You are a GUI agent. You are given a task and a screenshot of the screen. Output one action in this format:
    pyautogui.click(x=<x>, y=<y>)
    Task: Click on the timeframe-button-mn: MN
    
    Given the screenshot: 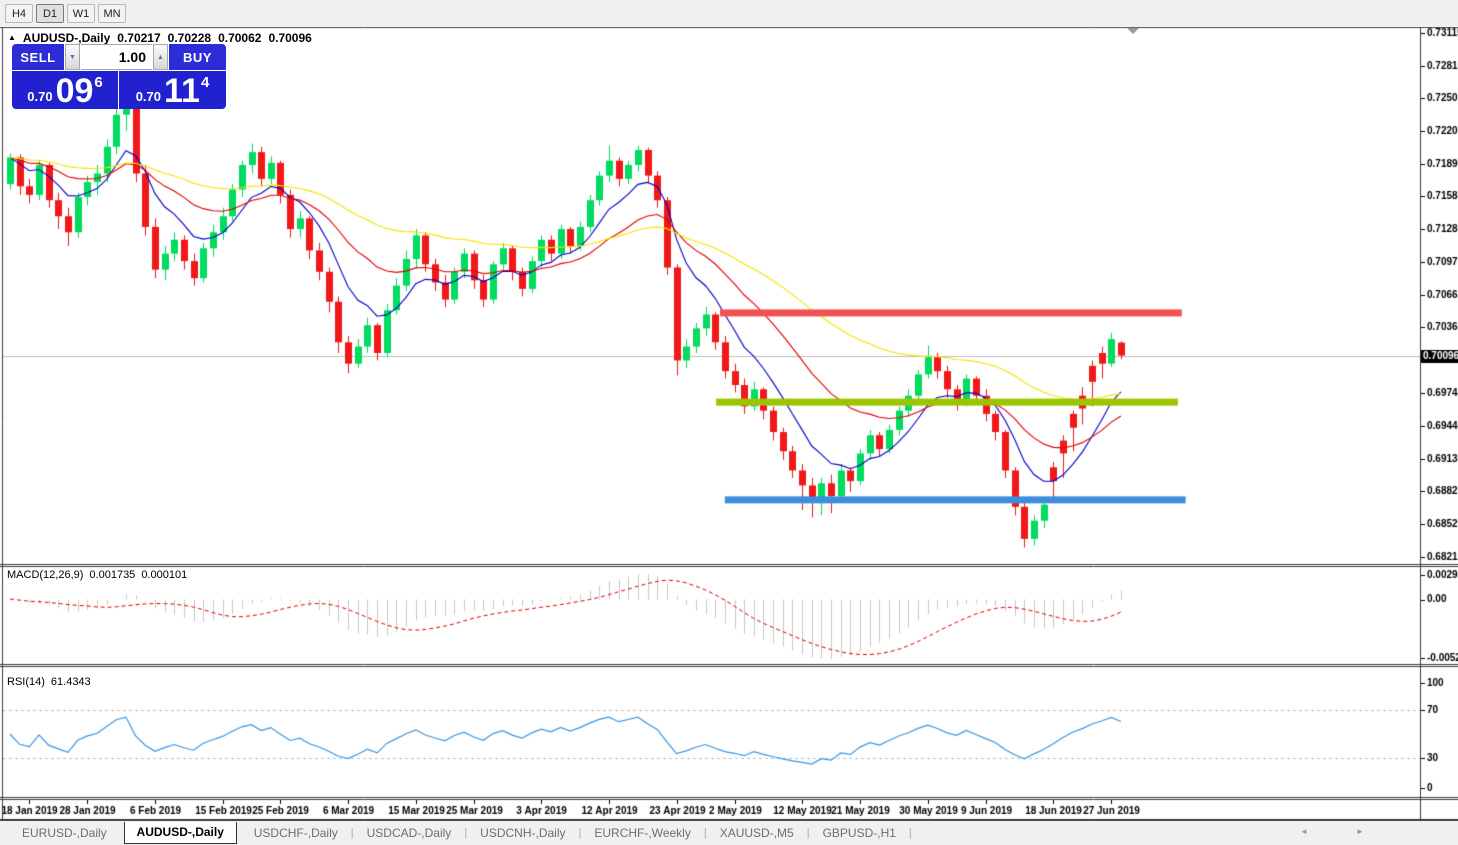 What is the action you would take?
    pyautogui.click(x=112, y=13)
    